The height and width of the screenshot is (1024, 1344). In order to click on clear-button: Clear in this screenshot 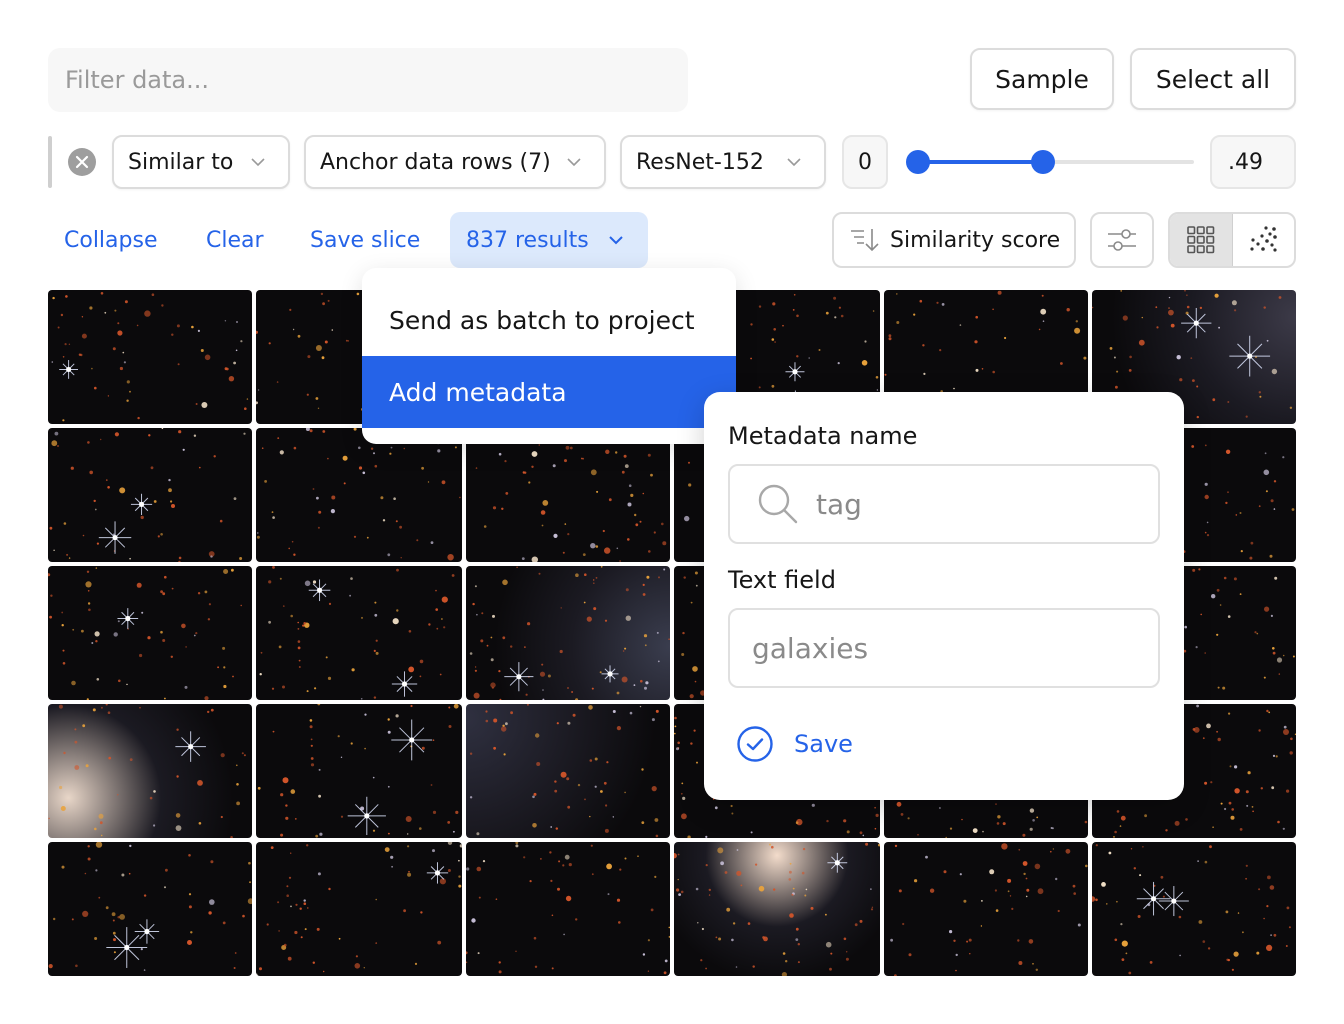, I will do `click(235, 240)`.